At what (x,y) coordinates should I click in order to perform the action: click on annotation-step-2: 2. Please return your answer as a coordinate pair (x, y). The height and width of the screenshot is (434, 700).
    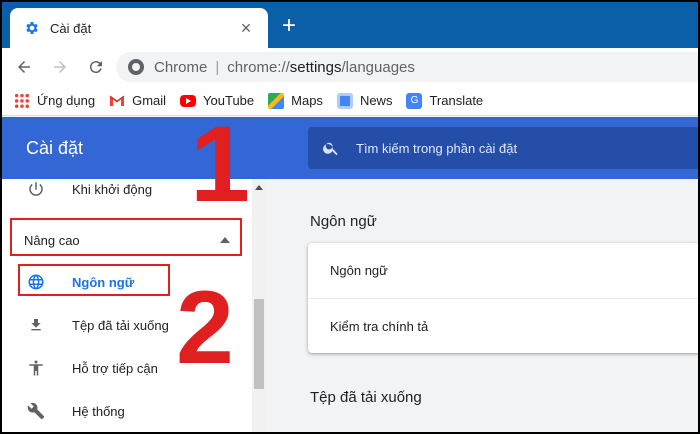
    Looking at the image, I should click on (205, 328).